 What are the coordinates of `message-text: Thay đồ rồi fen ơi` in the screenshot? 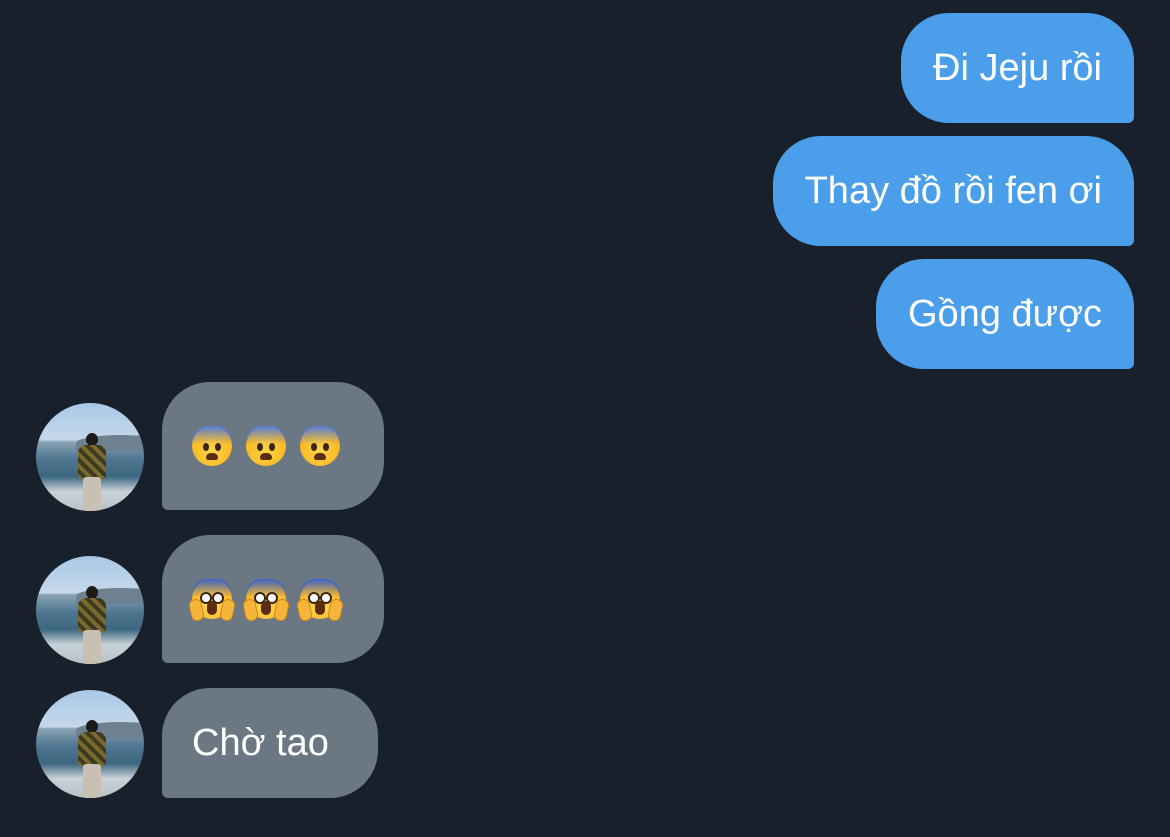 It's located at (953, 191).